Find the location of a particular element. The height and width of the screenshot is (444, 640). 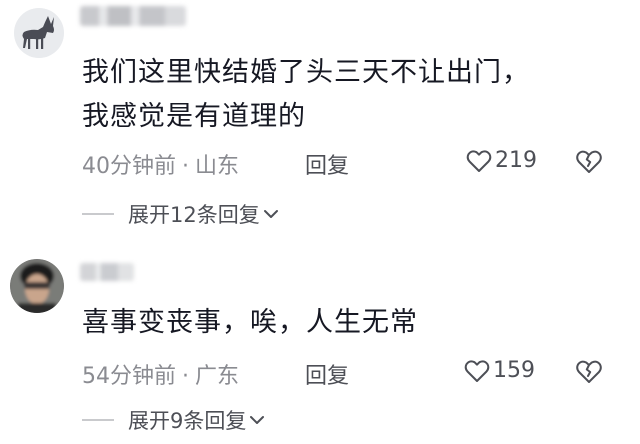

comment-location: 广东 is located at coordinates (217, 376).